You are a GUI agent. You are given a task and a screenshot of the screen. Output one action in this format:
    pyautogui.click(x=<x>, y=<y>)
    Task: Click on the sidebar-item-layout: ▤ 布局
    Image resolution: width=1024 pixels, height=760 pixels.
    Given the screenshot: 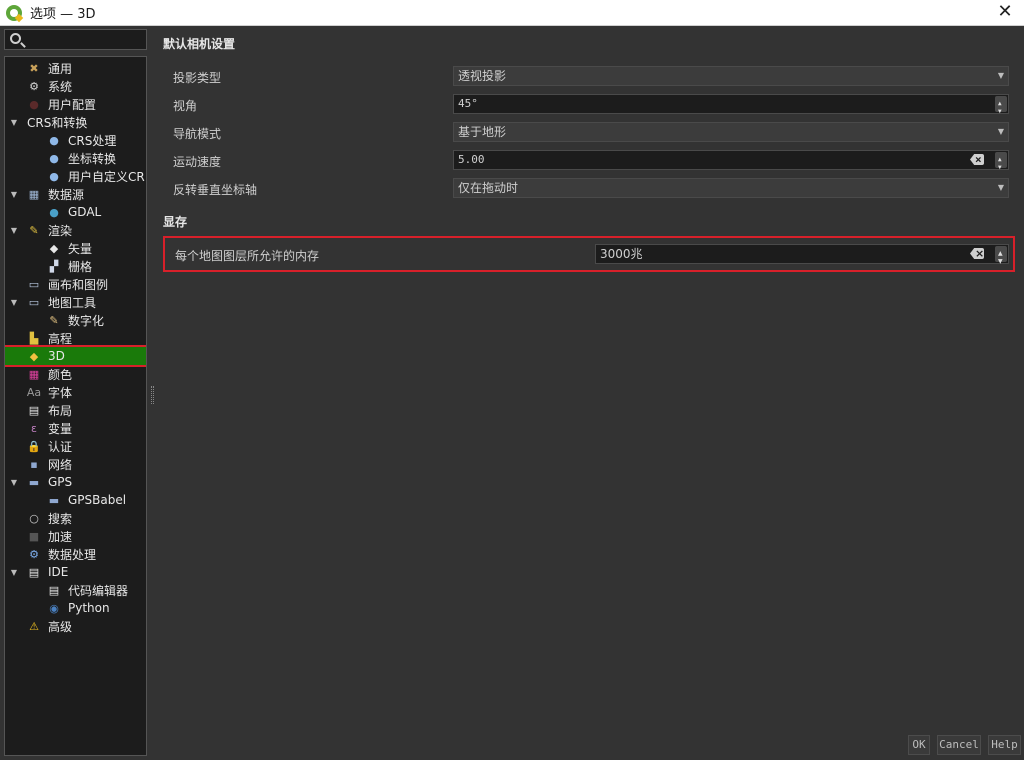 What is the action you would take?
    pyautogui.click(x=75, y=410)
    